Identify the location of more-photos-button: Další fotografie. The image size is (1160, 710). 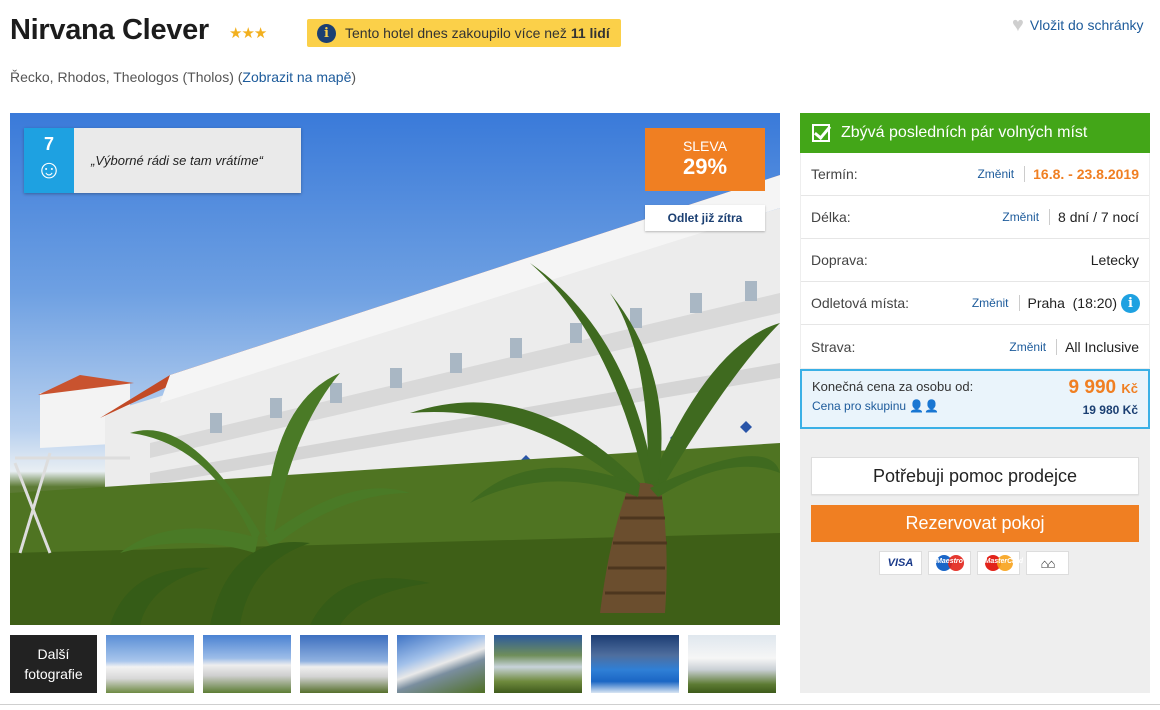
(53, 664).